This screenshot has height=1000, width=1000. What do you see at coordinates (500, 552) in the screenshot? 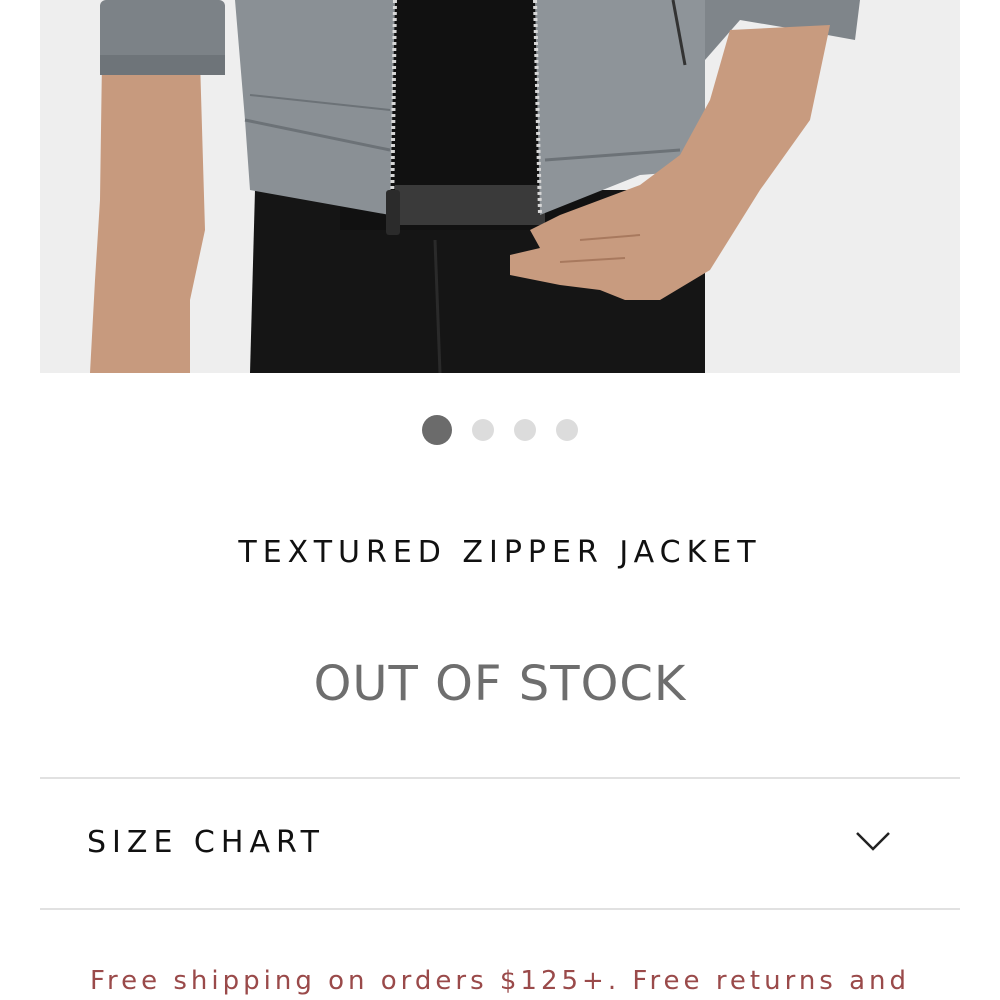
I see `product-title: TEXTURED ZIPPER JACKET` at bounding box center [500, 552].